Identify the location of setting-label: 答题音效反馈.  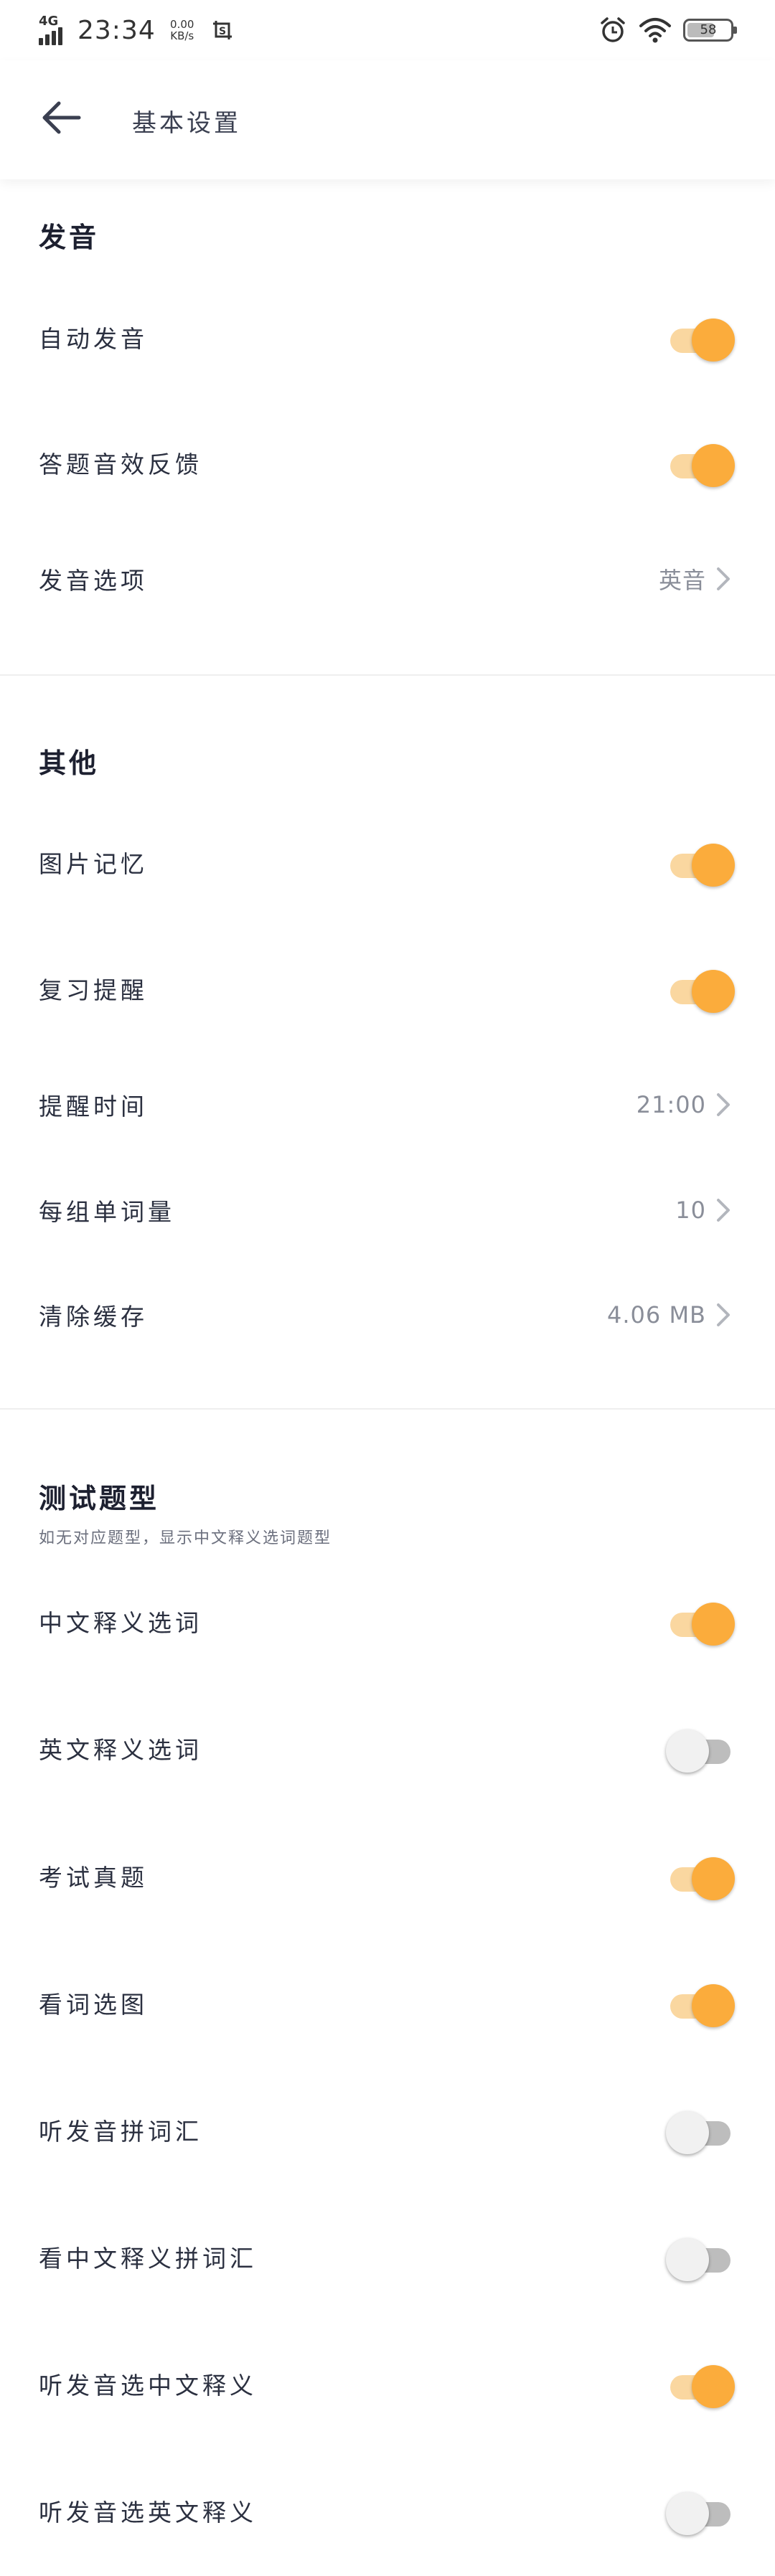
(120, 464).